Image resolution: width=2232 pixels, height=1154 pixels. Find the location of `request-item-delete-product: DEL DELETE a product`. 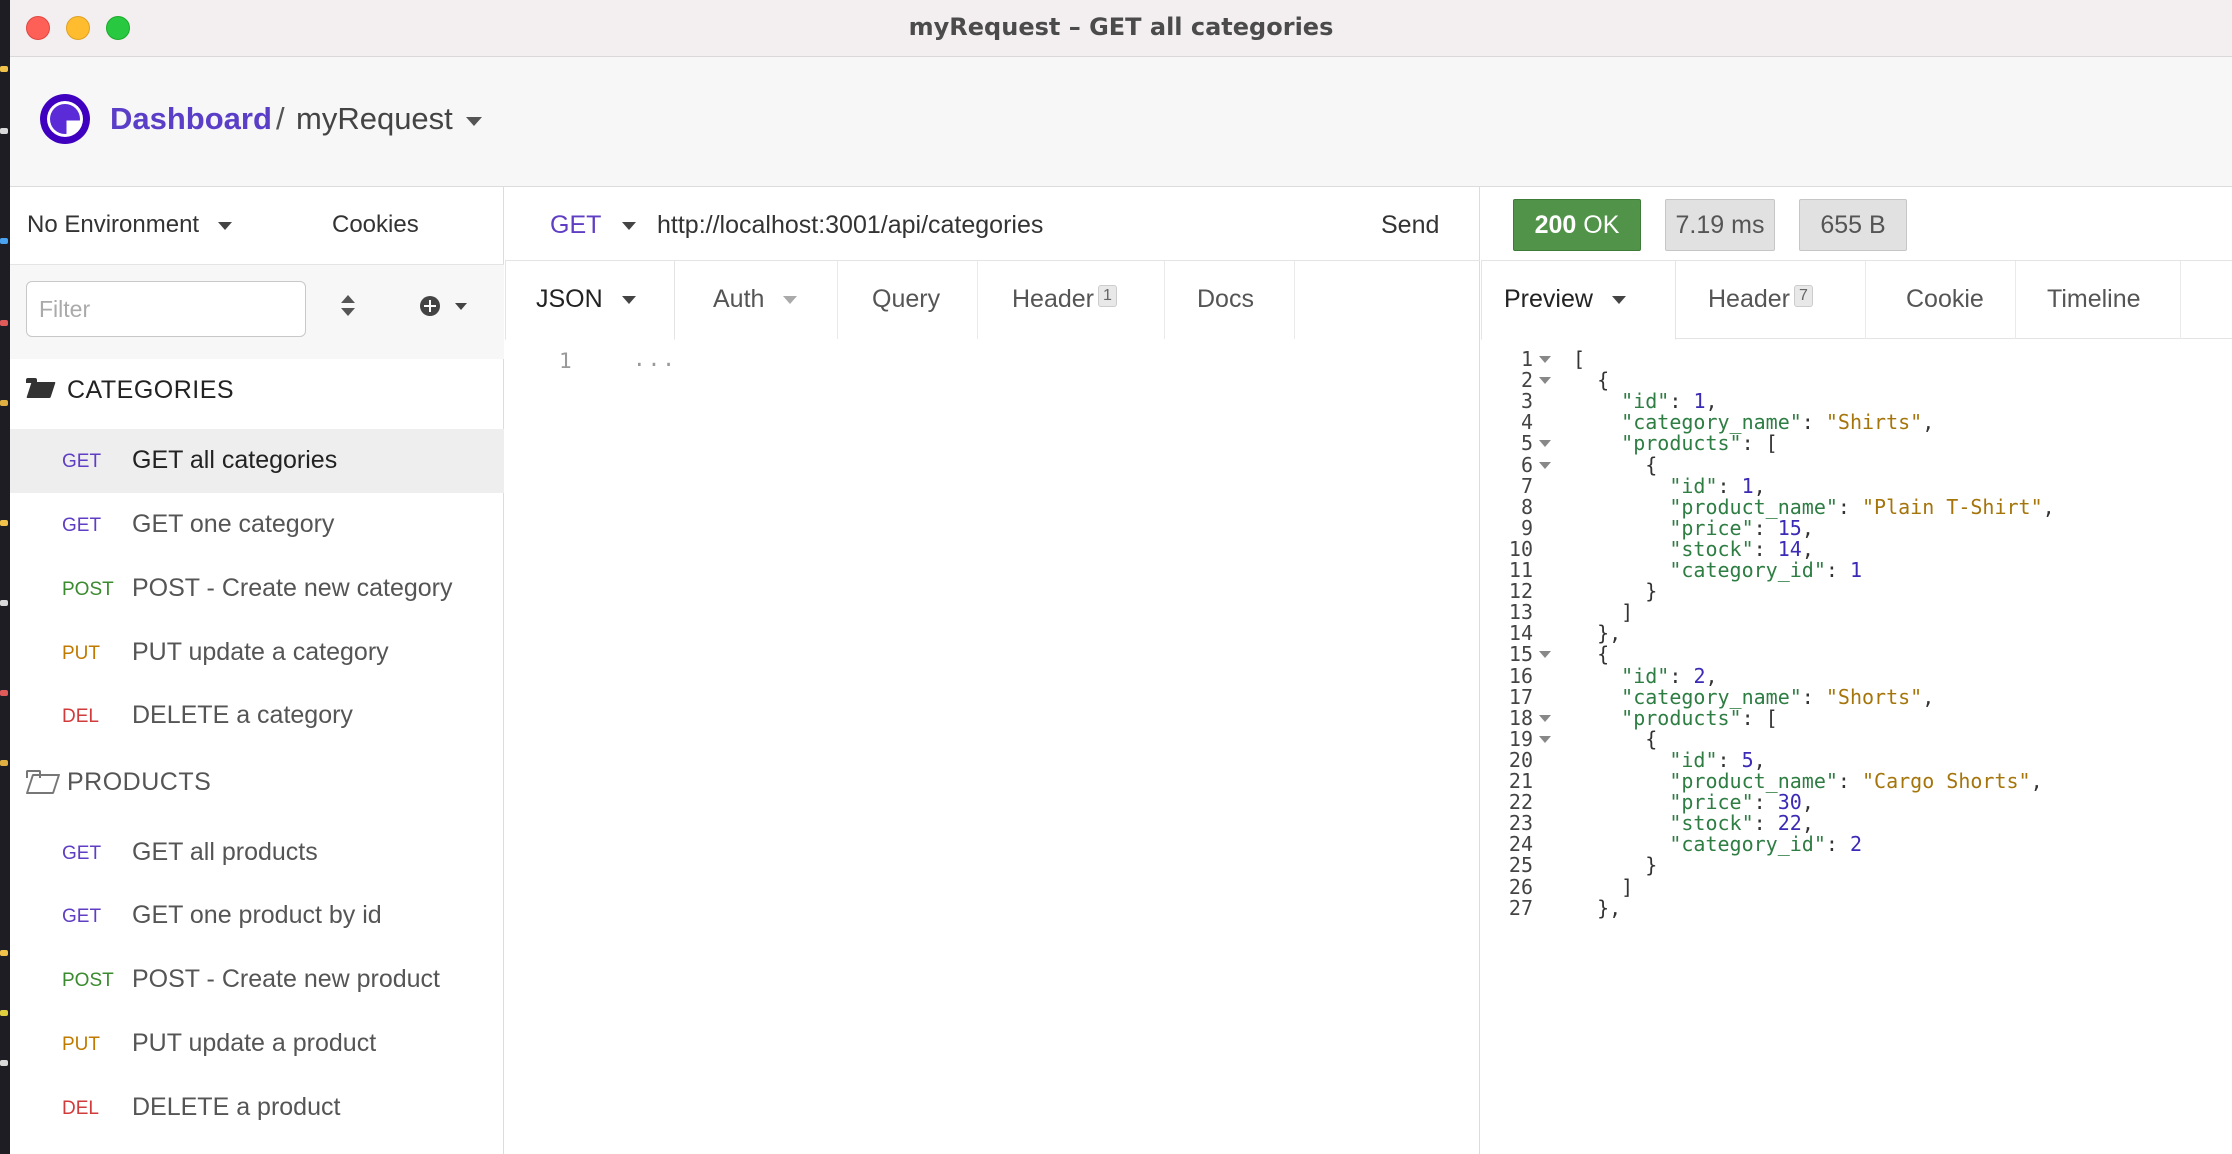

request-item-delete-product: DEL DELETE a product is located at coordinates (257, 1108).